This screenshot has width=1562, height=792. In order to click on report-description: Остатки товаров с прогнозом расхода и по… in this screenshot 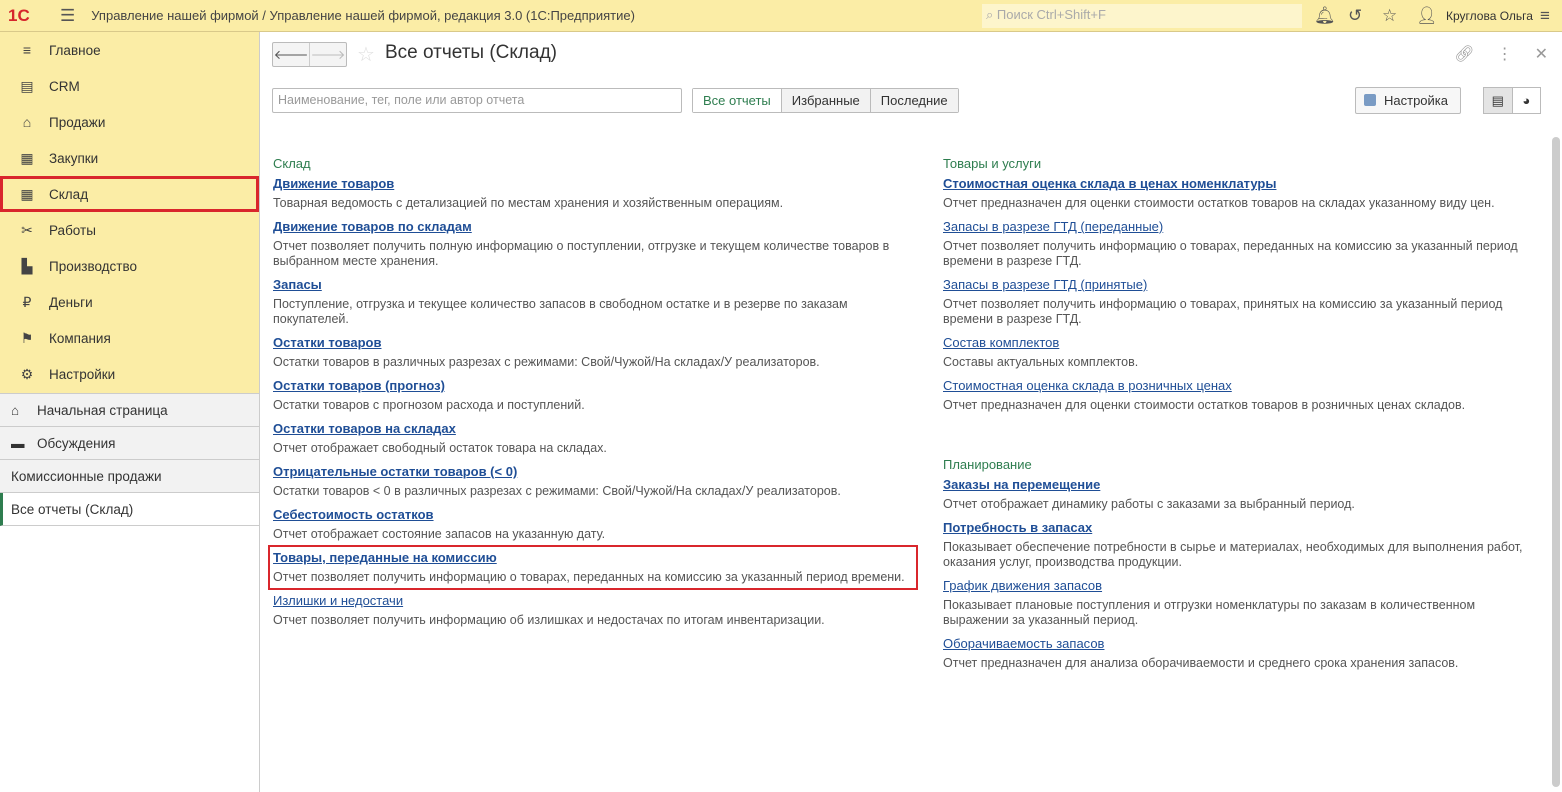, I will do `click(429, 405)`.